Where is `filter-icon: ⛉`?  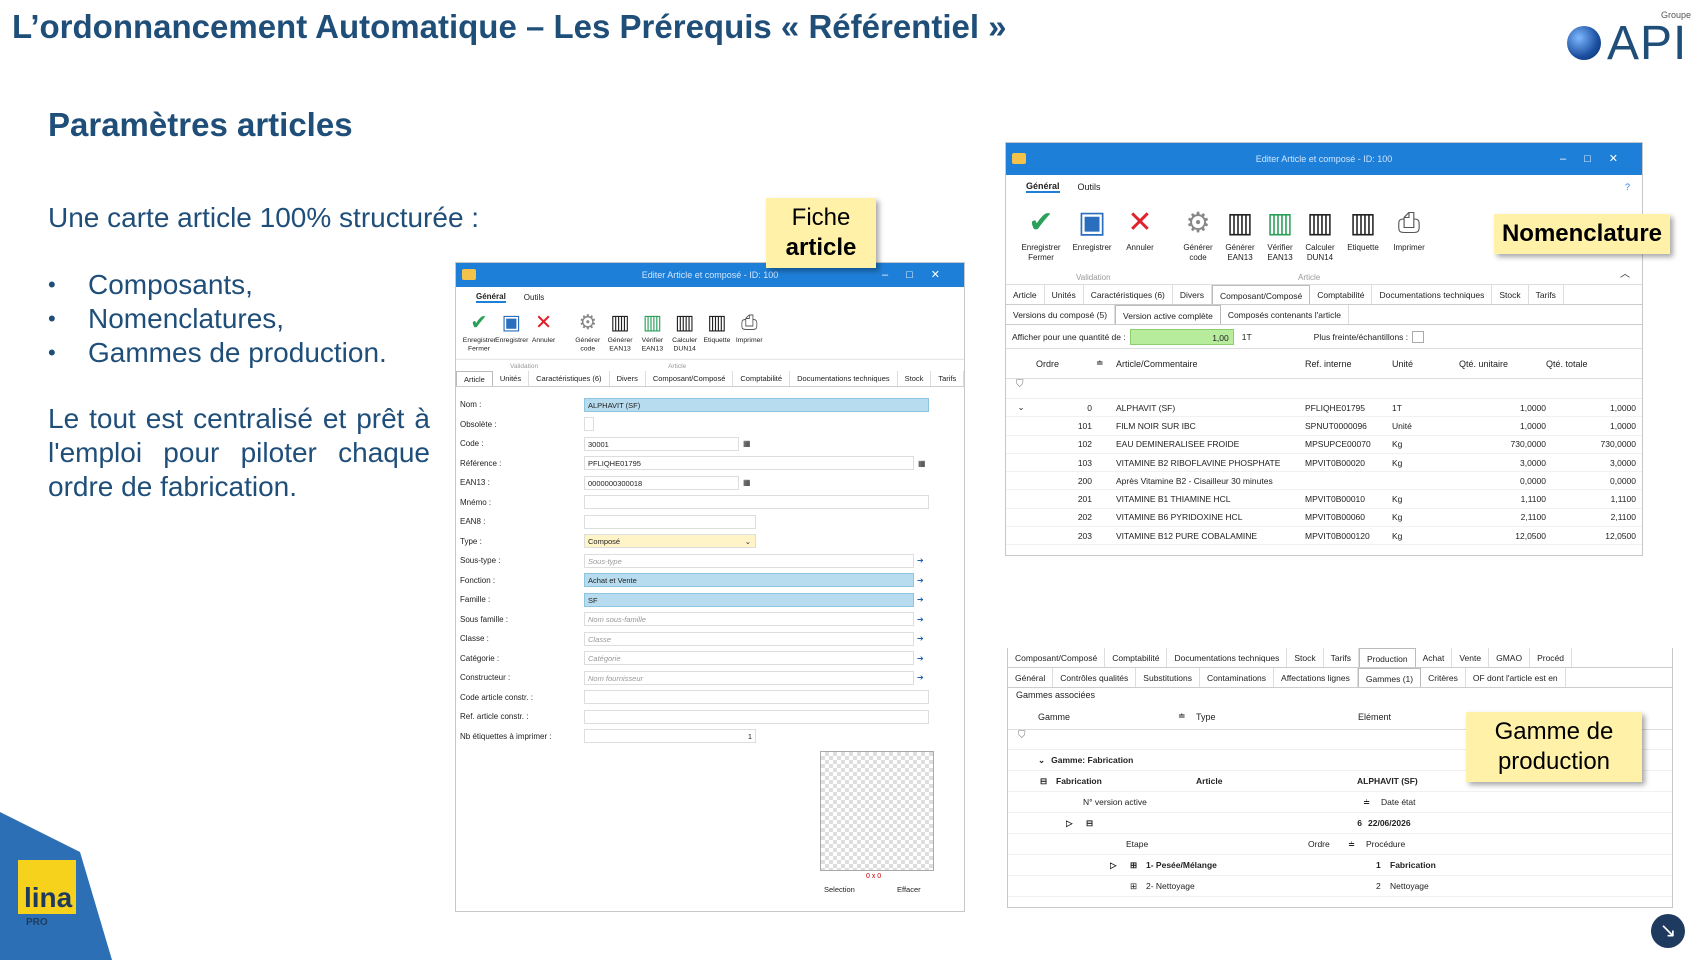
filter-icon: ⛉ is located at coordinates (1324, 389).